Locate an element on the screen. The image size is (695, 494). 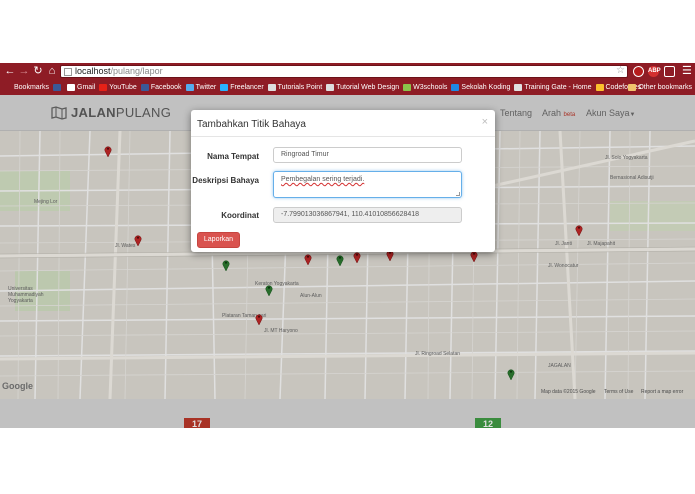
bookmark-label: Freelancer is located at coordinates (247, 87).